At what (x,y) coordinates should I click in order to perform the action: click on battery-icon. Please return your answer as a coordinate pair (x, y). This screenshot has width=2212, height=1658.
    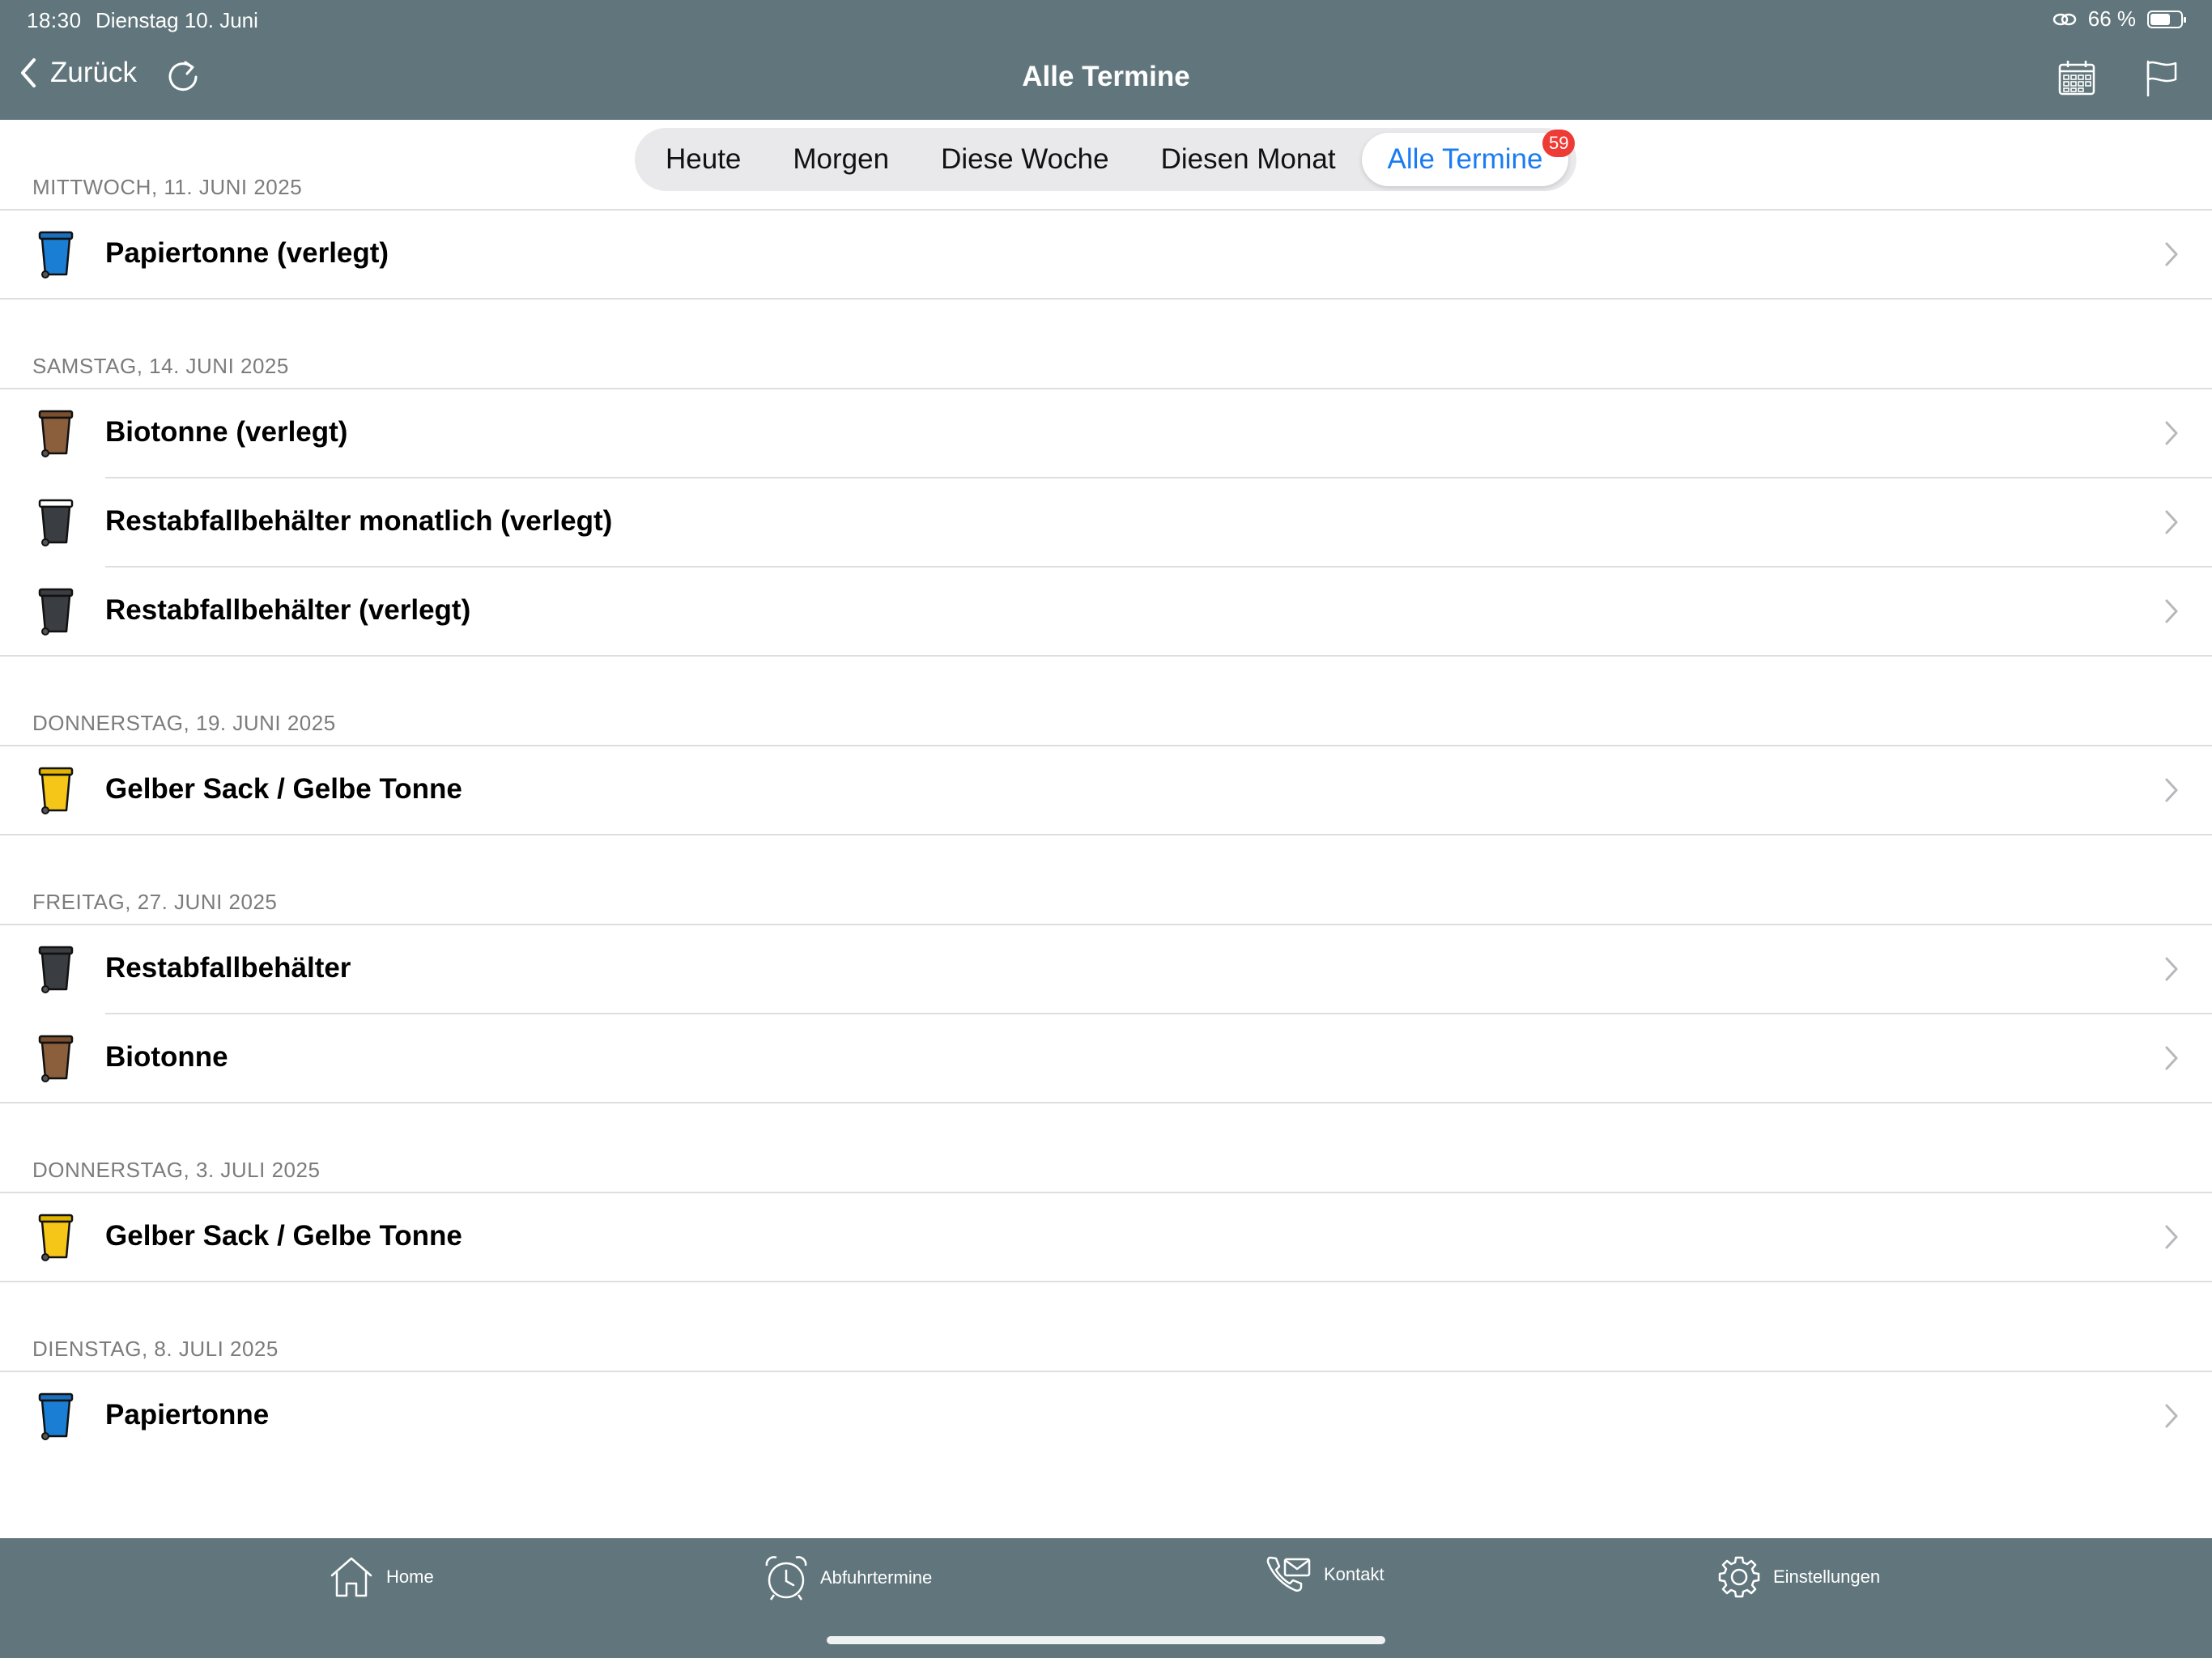
    Looking at the image, I should click on (2166, 19).